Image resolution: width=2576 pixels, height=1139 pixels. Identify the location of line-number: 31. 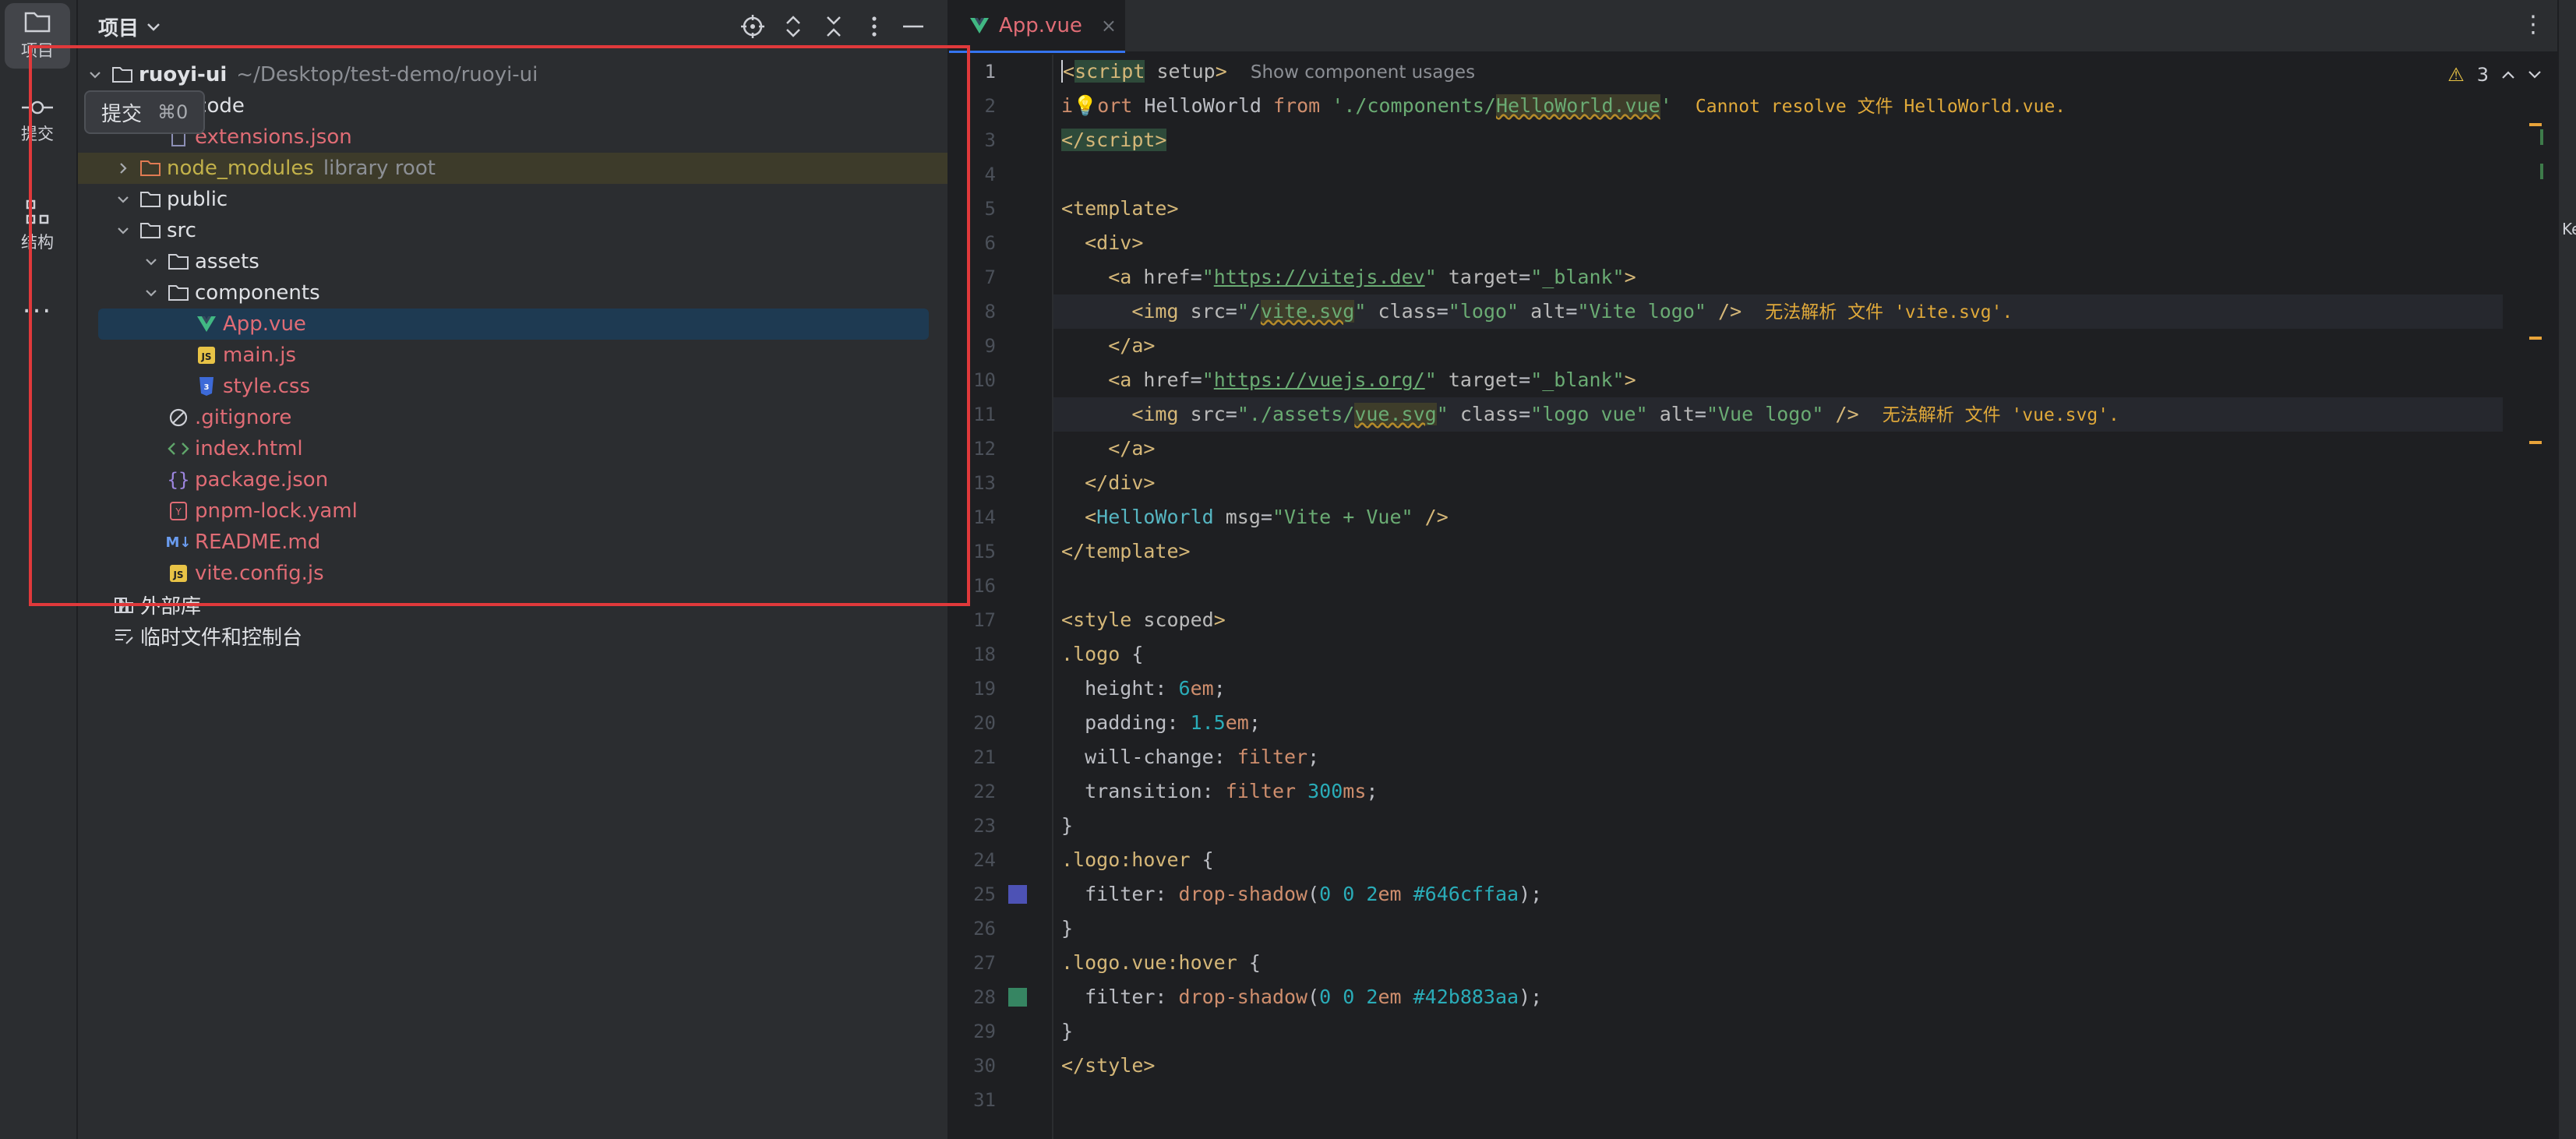
(972, 1100).